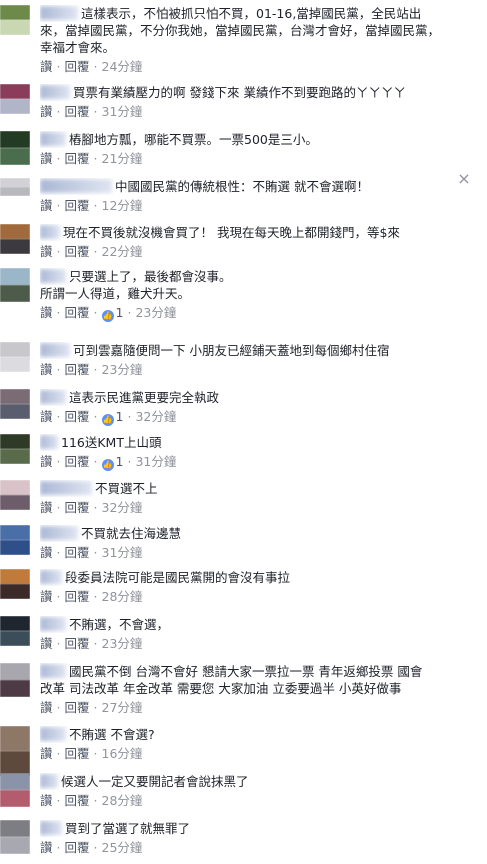 The width and height of the screenshot is (487, 864). Describe the element at coordinates (122, 847) in the screenshot. I see `comment-timestamp: 25分鐘` at that location.